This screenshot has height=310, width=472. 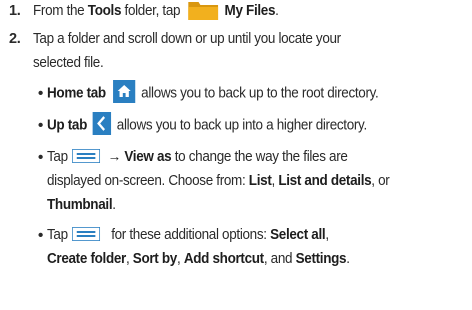 I want to click on select-all-label: Select all, so click(x=298, y=235).